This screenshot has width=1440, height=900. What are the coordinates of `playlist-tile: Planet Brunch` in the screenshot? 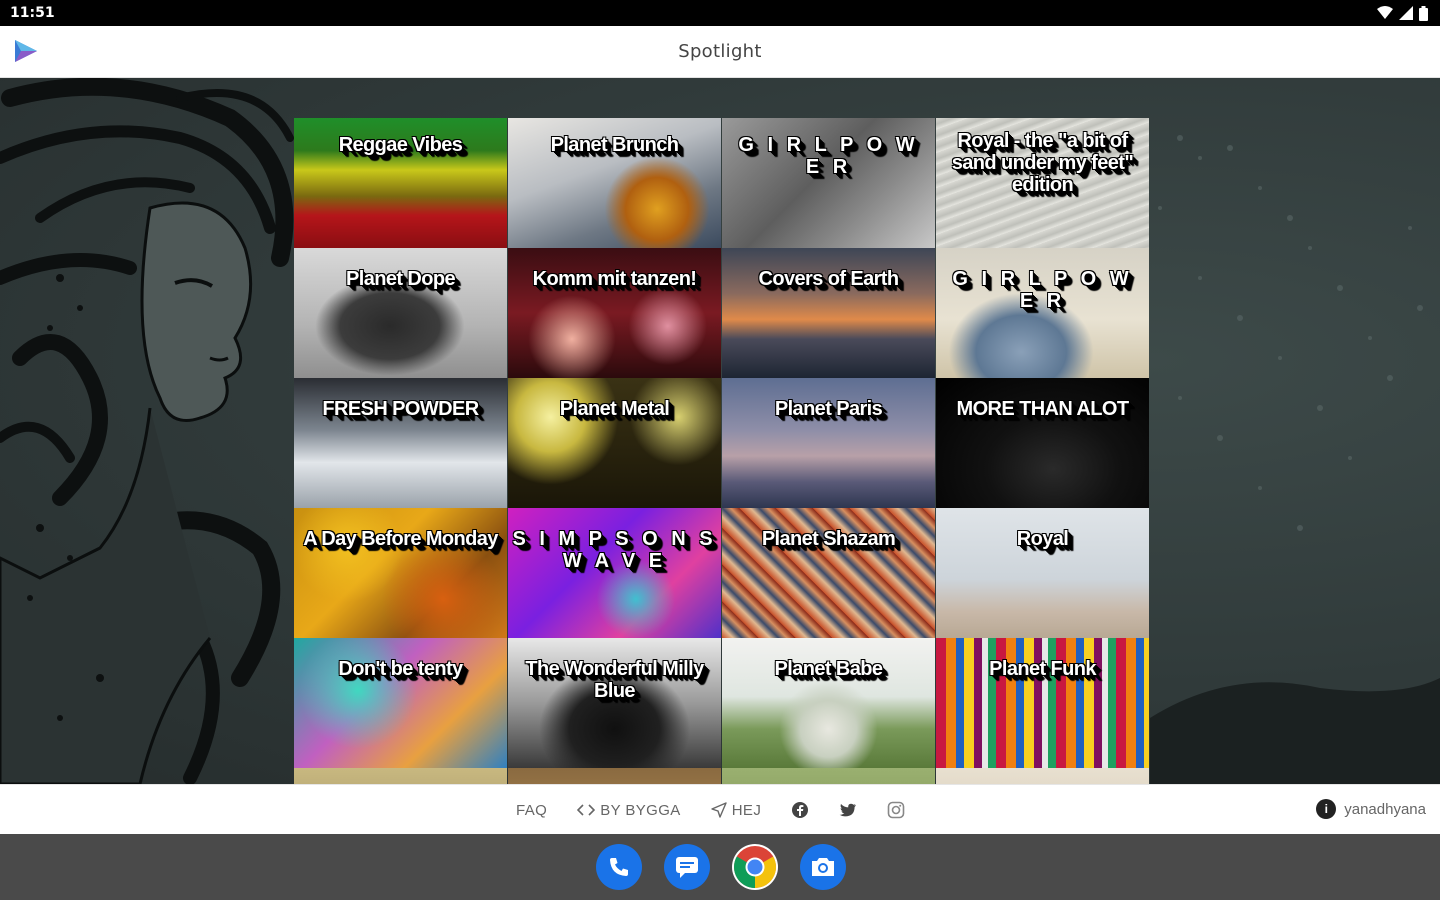 It's located at (614, 183).